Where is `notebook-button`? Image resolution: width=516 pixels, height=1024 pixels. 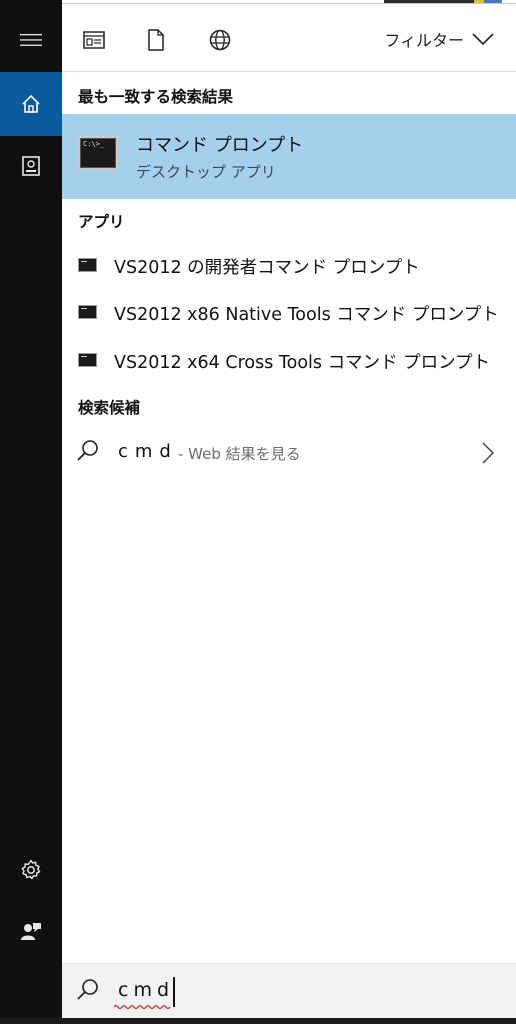 notebook-button is located at coordinates (31, 166).